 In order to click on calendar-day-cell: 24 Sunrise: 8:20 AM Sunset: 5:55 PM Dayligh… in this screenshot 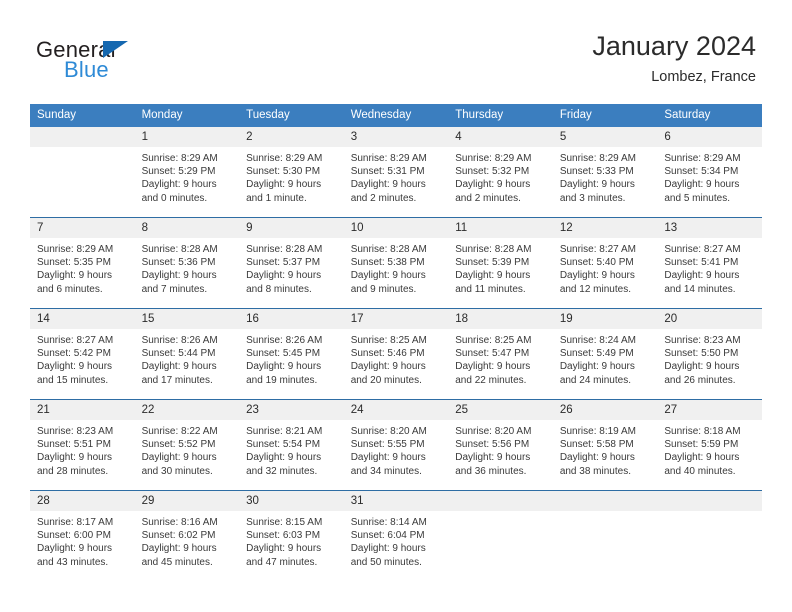, I will do `click(396, 445)`.